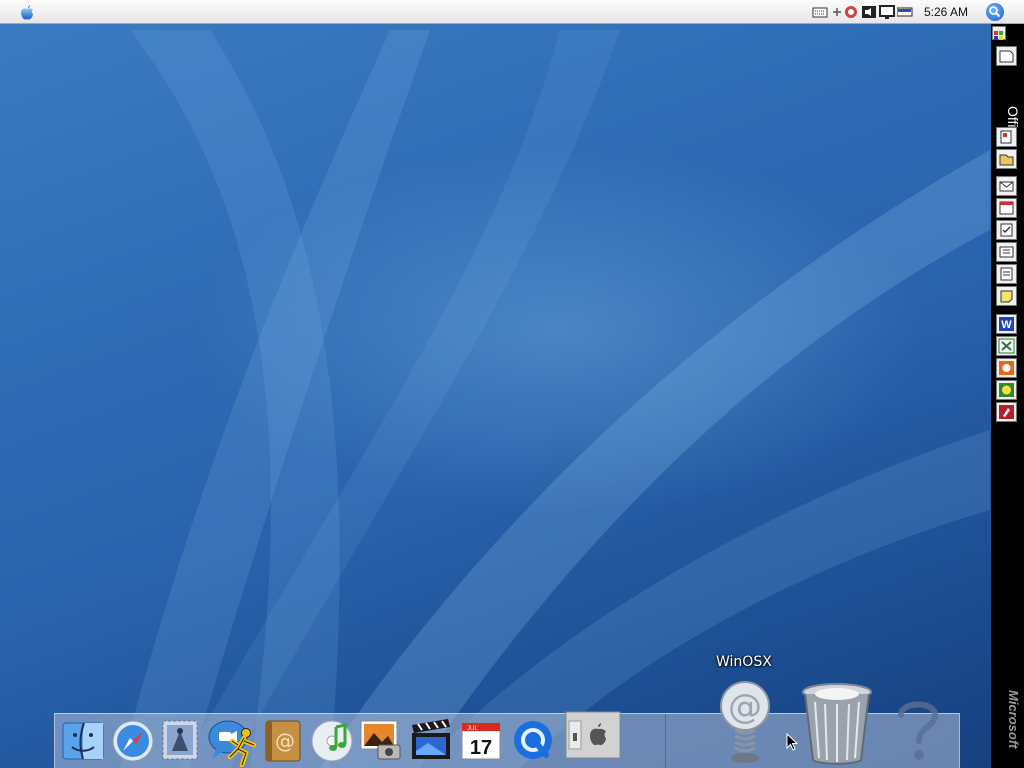 Image resolution: width=1024 pixels, height=768 pixels. I want to click on volume-icon, so click(869, 12).